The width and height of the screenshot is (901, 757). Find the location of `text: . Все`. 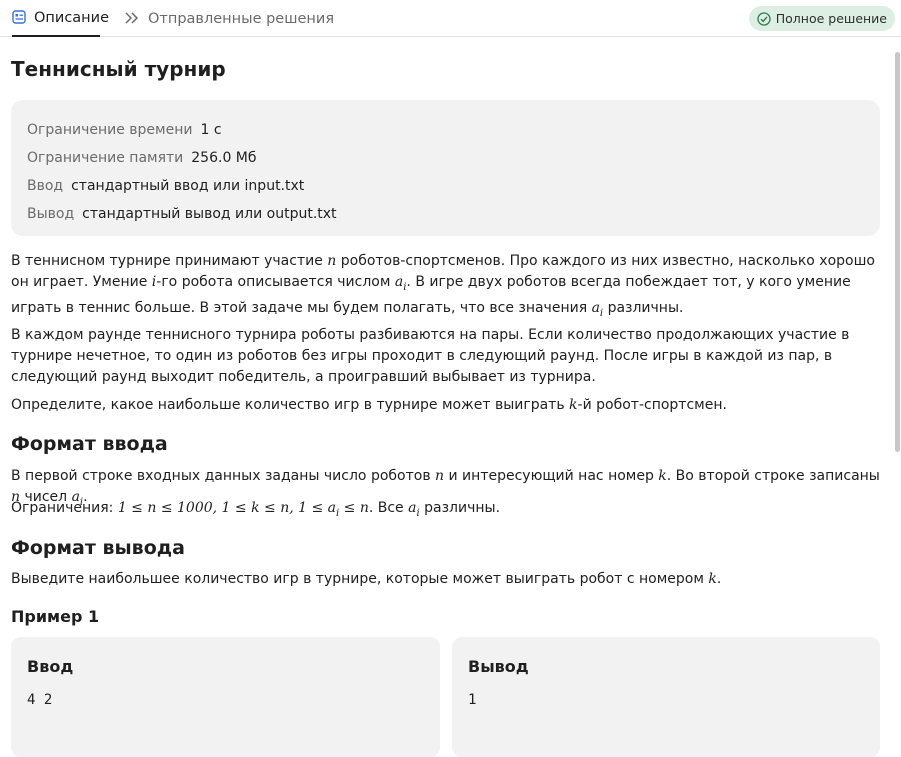

text: . Все is located at coordinates (388, 508).